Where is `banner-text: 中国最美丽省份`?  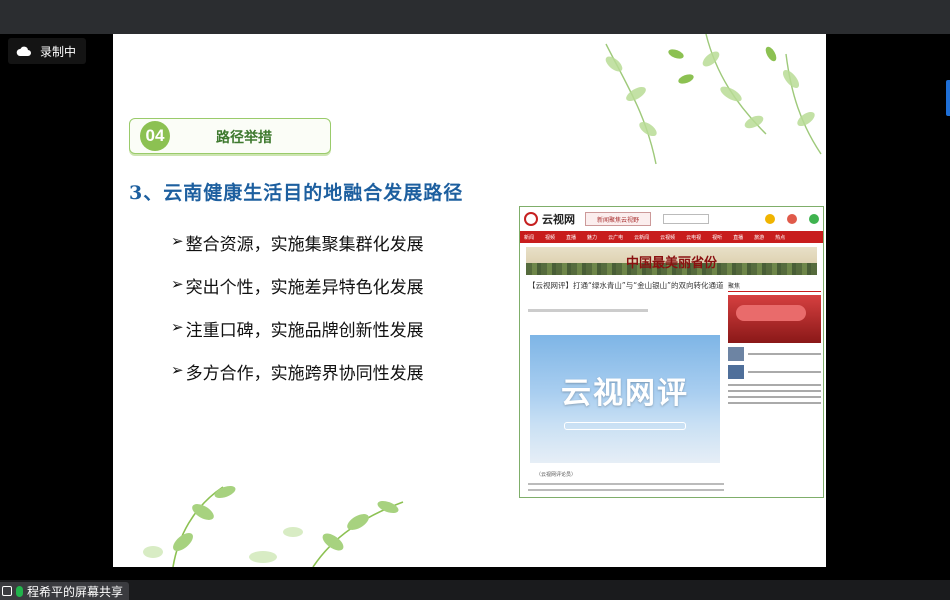
banner-text: 中国最美丽省份 is located at coordinates (671, 263).